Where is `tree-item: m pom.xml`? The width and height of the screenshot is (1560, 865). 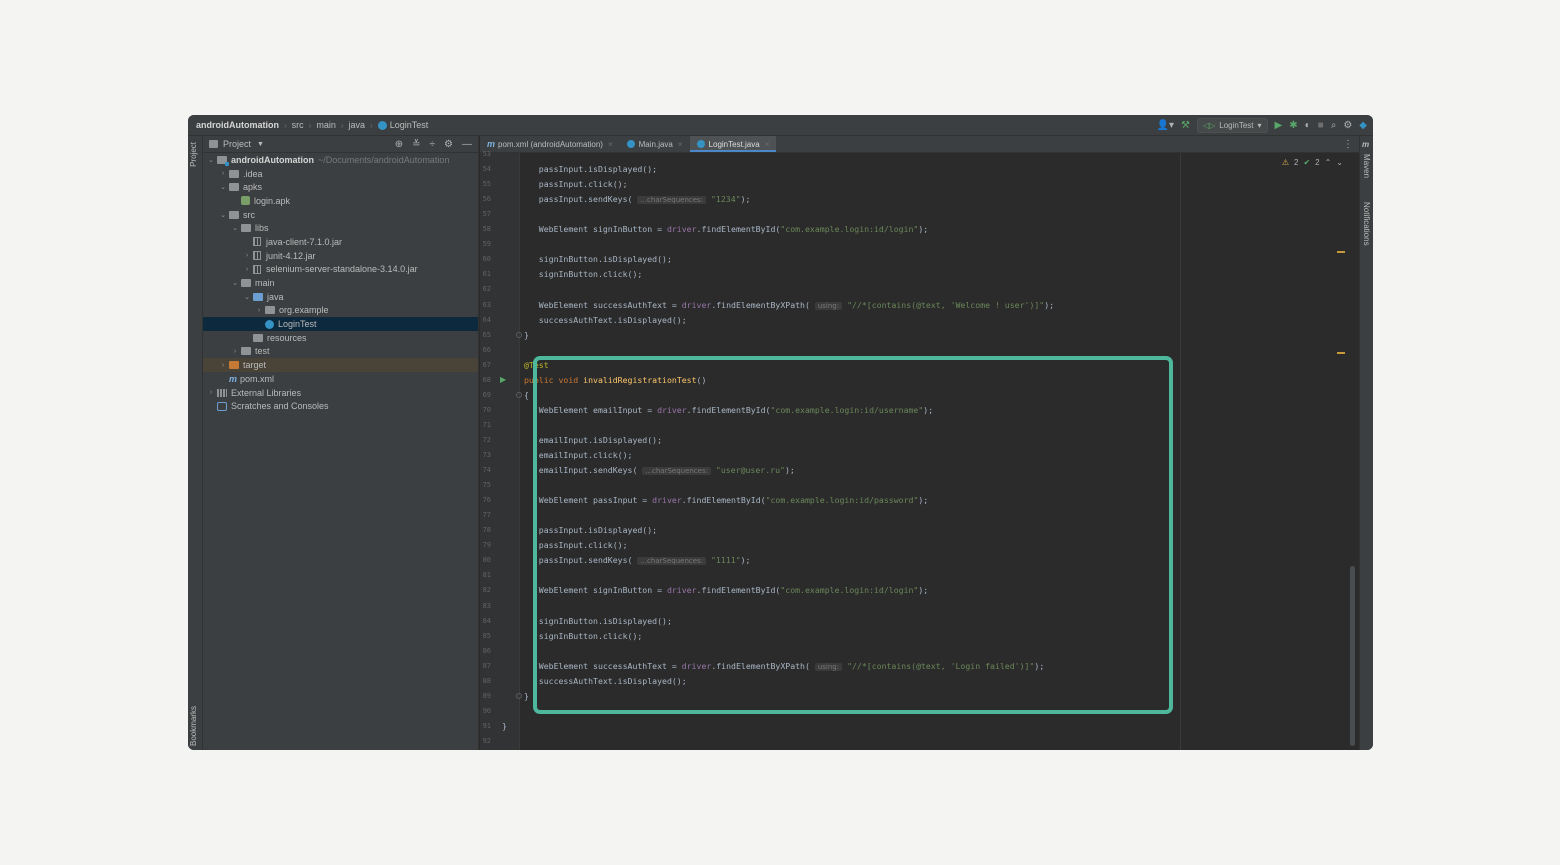 tree-item: m pom.xml is located at coordinates (340, 379).